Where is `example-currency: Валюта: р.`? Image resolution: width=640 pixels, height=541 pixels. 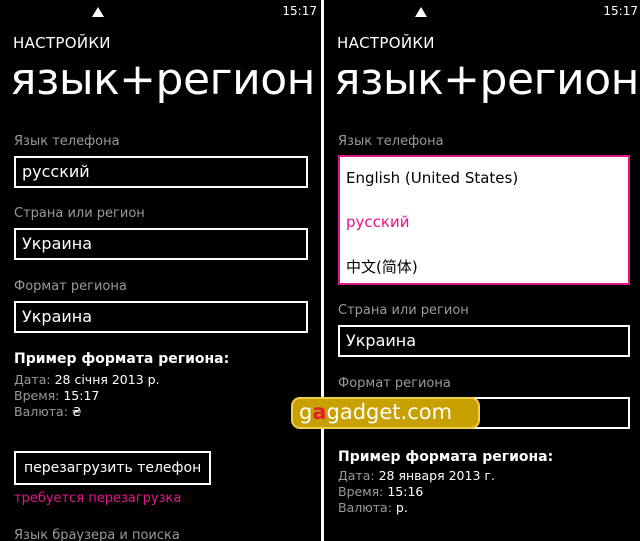
example-currency: Валюта: р. is located at coordinates (373, 507).